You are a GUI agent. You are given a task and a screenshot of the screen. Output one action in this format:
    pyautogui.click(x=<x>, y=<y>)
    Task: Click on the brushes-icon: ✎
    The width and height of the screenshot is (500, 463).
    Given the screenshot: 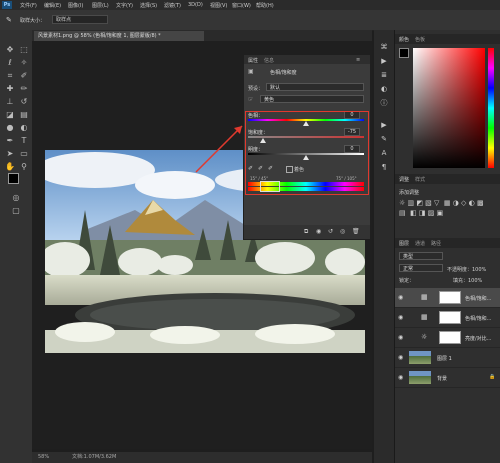 What is the action you would take?
    pyautogui.click(x=384, y=139)
    